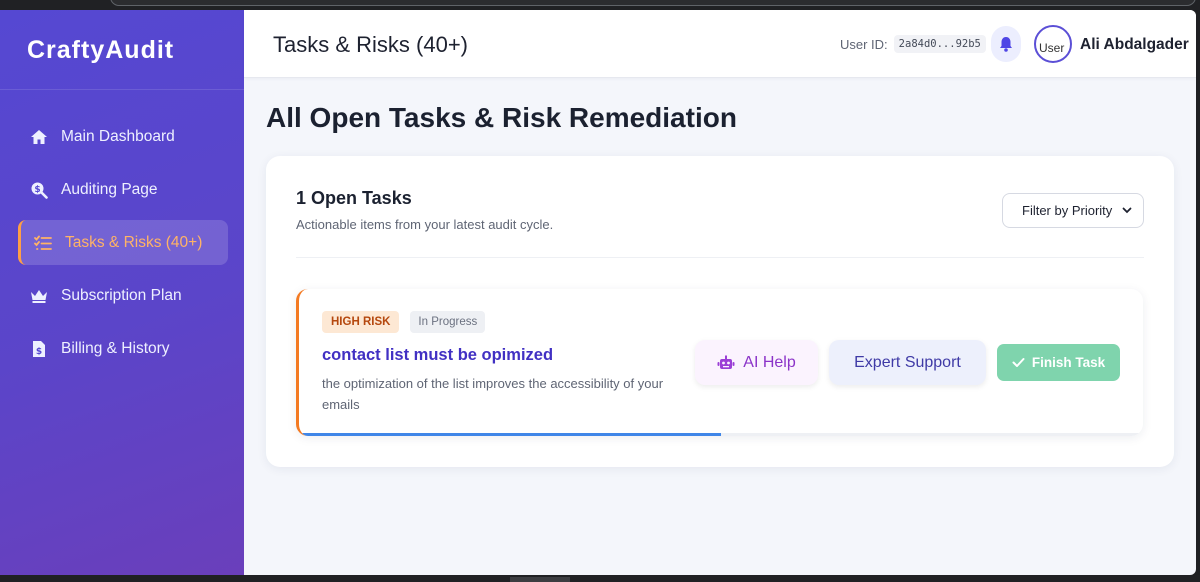  What do you see at coordinates (939, 44) in the screenshot?
I see `user-id-value: 2a84d0...92b5` at bounding box center [939, 44].